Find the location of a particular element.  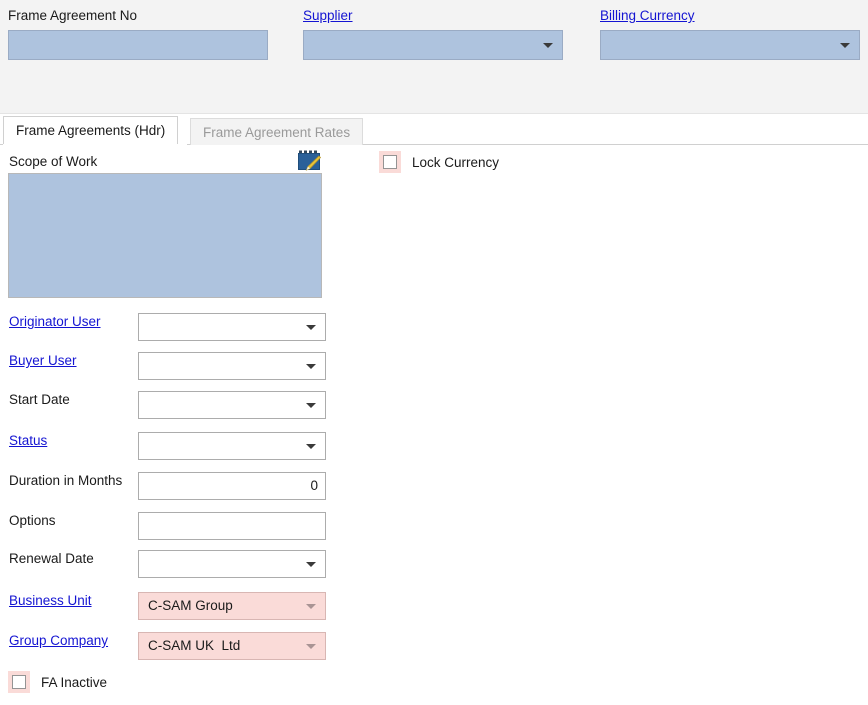

lock-currency-checkbox is located at coordinates (390, 162).